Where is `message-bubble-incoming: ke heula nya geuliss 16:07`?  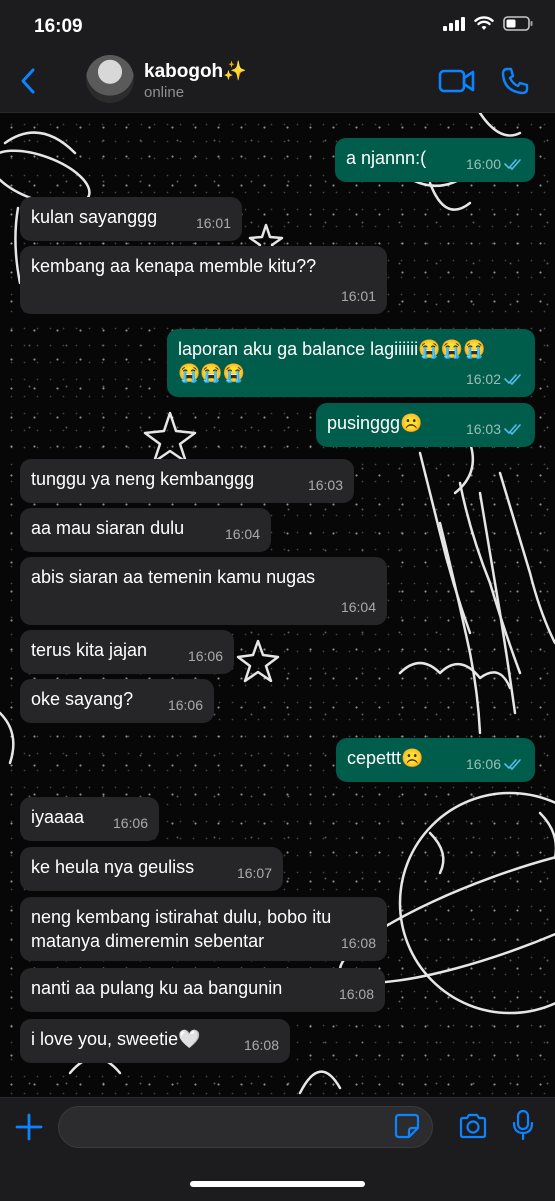
message-bubble-incoming: ke heula nya geuliss 16:07 is located at coordinates (151, 869).